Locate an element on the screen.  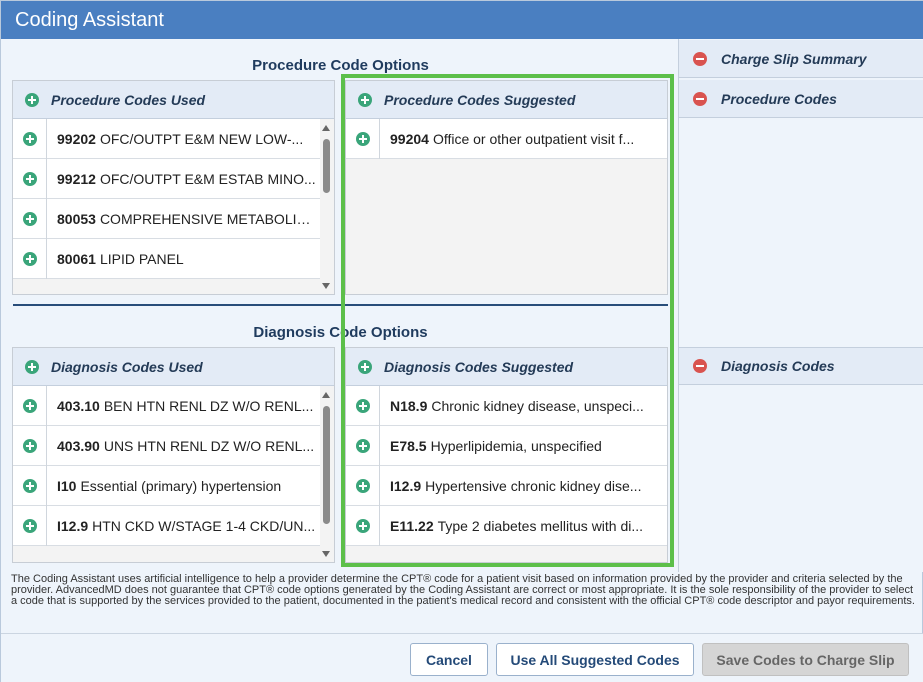
diagnosis-used-header: Diagnosis Codes Used is located at coordinates (173, 367).